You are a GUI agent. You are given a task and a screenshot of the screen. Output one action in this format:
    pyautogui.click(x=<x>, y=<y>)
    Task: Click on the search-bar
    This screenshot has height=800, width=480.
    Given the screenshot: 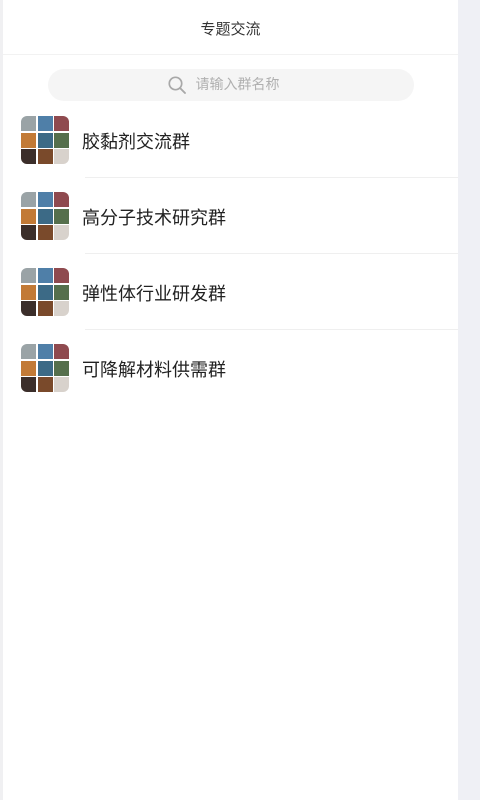 What is the action you would take?
    pyautogui.click(x=231, y=85)
    